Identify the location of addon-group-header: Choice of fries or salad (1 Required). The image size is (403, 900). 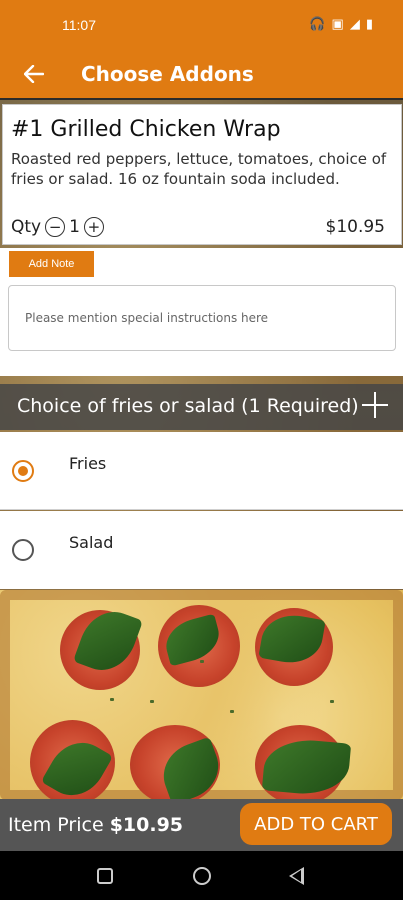
(201, 407).